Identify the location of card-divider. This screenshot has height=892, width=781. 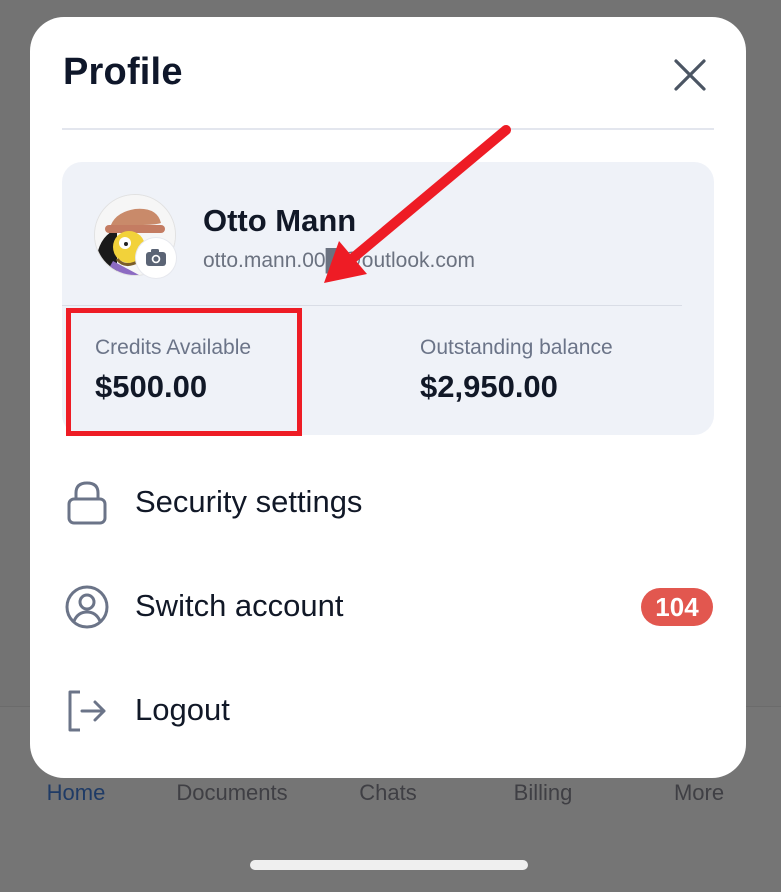
(372, 305).